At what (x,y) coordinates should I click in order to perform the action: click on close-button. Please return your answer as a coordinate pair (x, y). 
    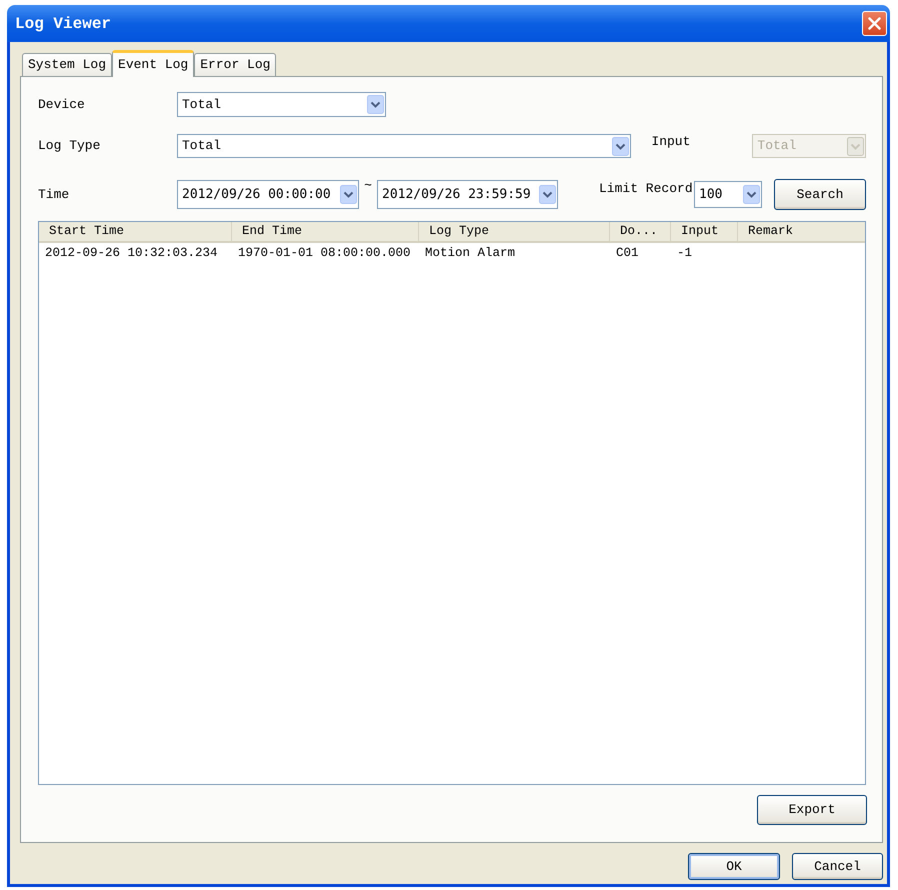
    Looking at the image, I should click on (874, 23).